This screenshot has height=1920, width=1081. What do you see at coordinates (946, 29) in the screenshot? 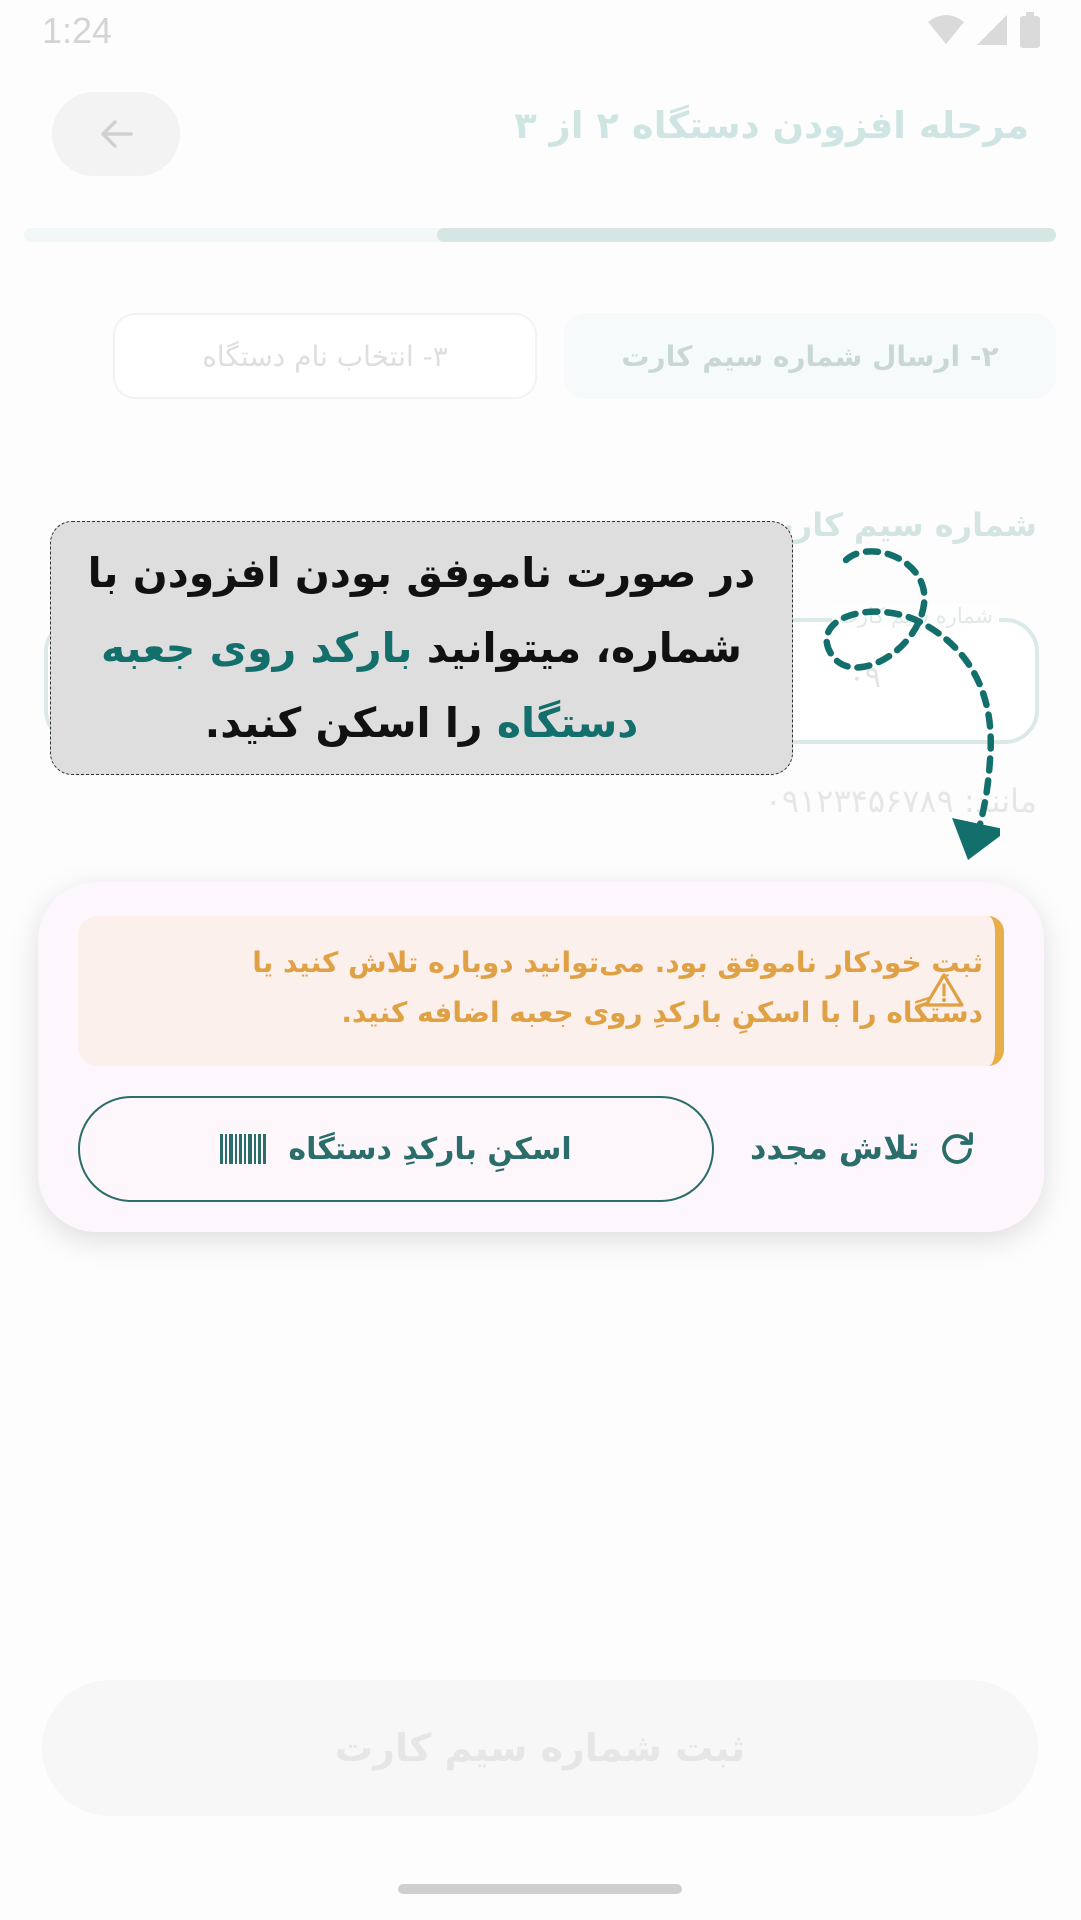
I see `wifi-icon` at bounding box center [946, 29].